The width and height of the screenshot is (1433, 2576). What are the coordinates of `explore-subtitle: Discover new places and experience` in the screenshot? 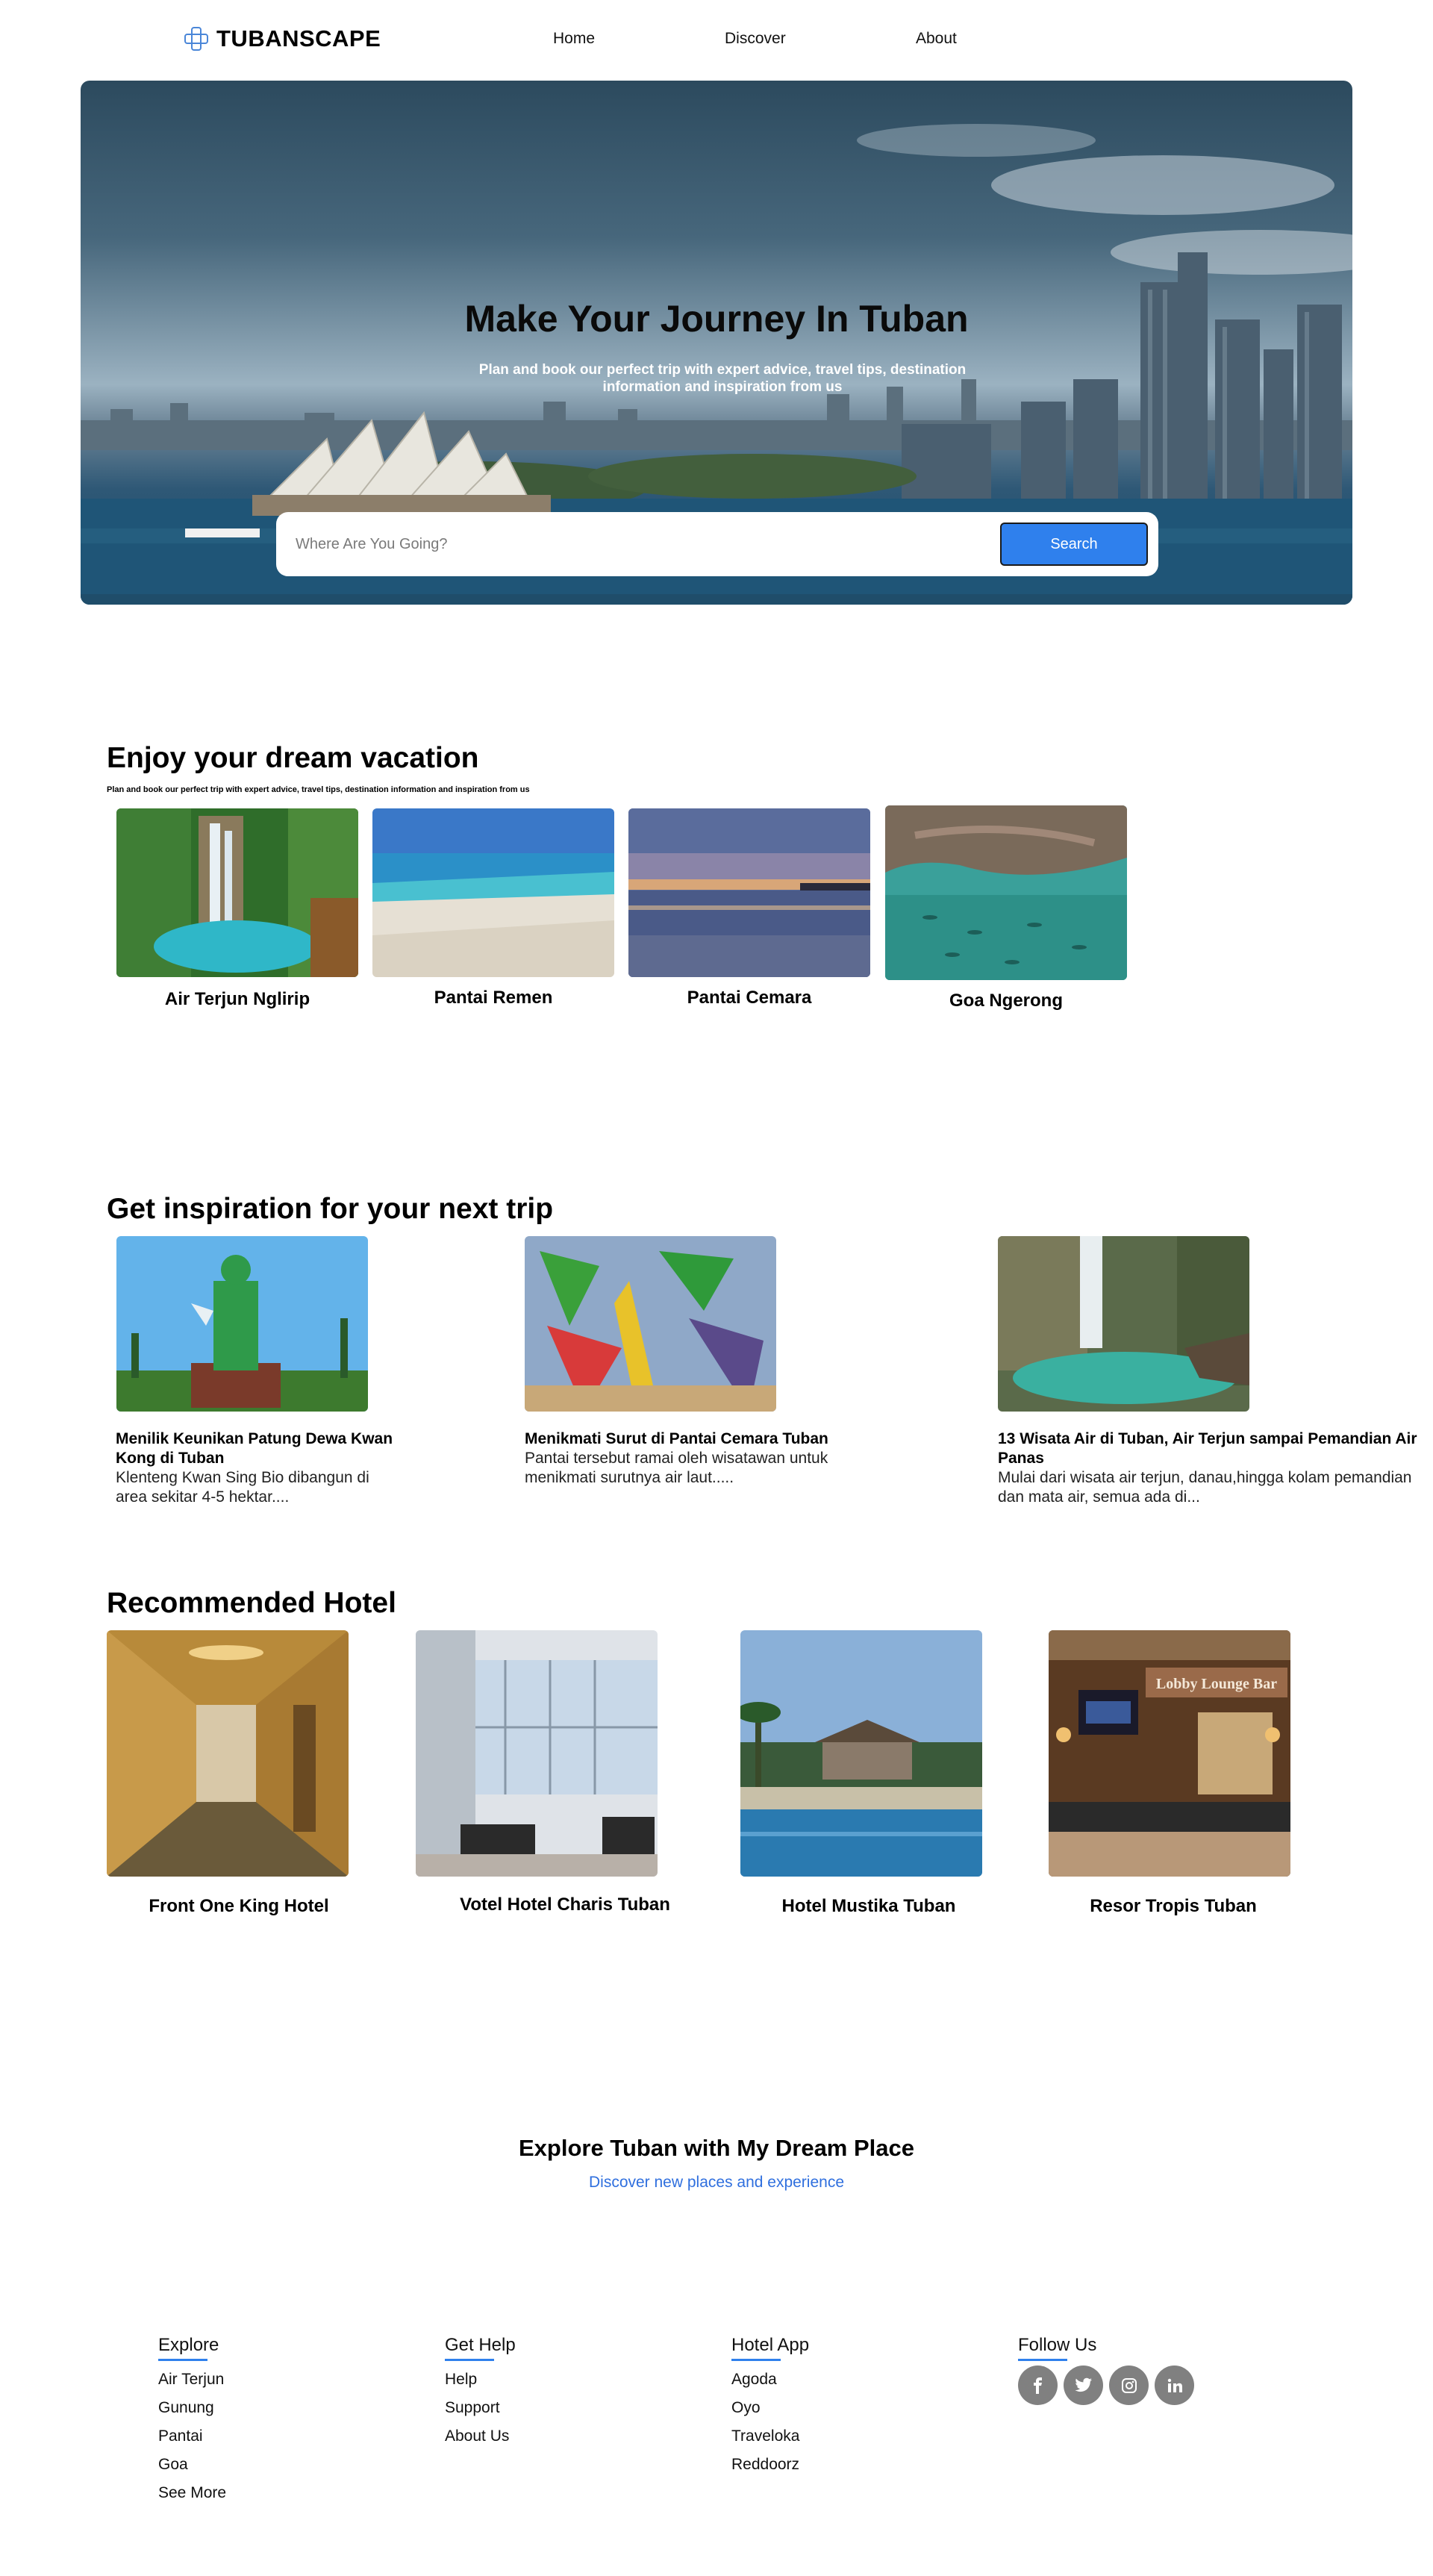 It's located at (716, 2183).